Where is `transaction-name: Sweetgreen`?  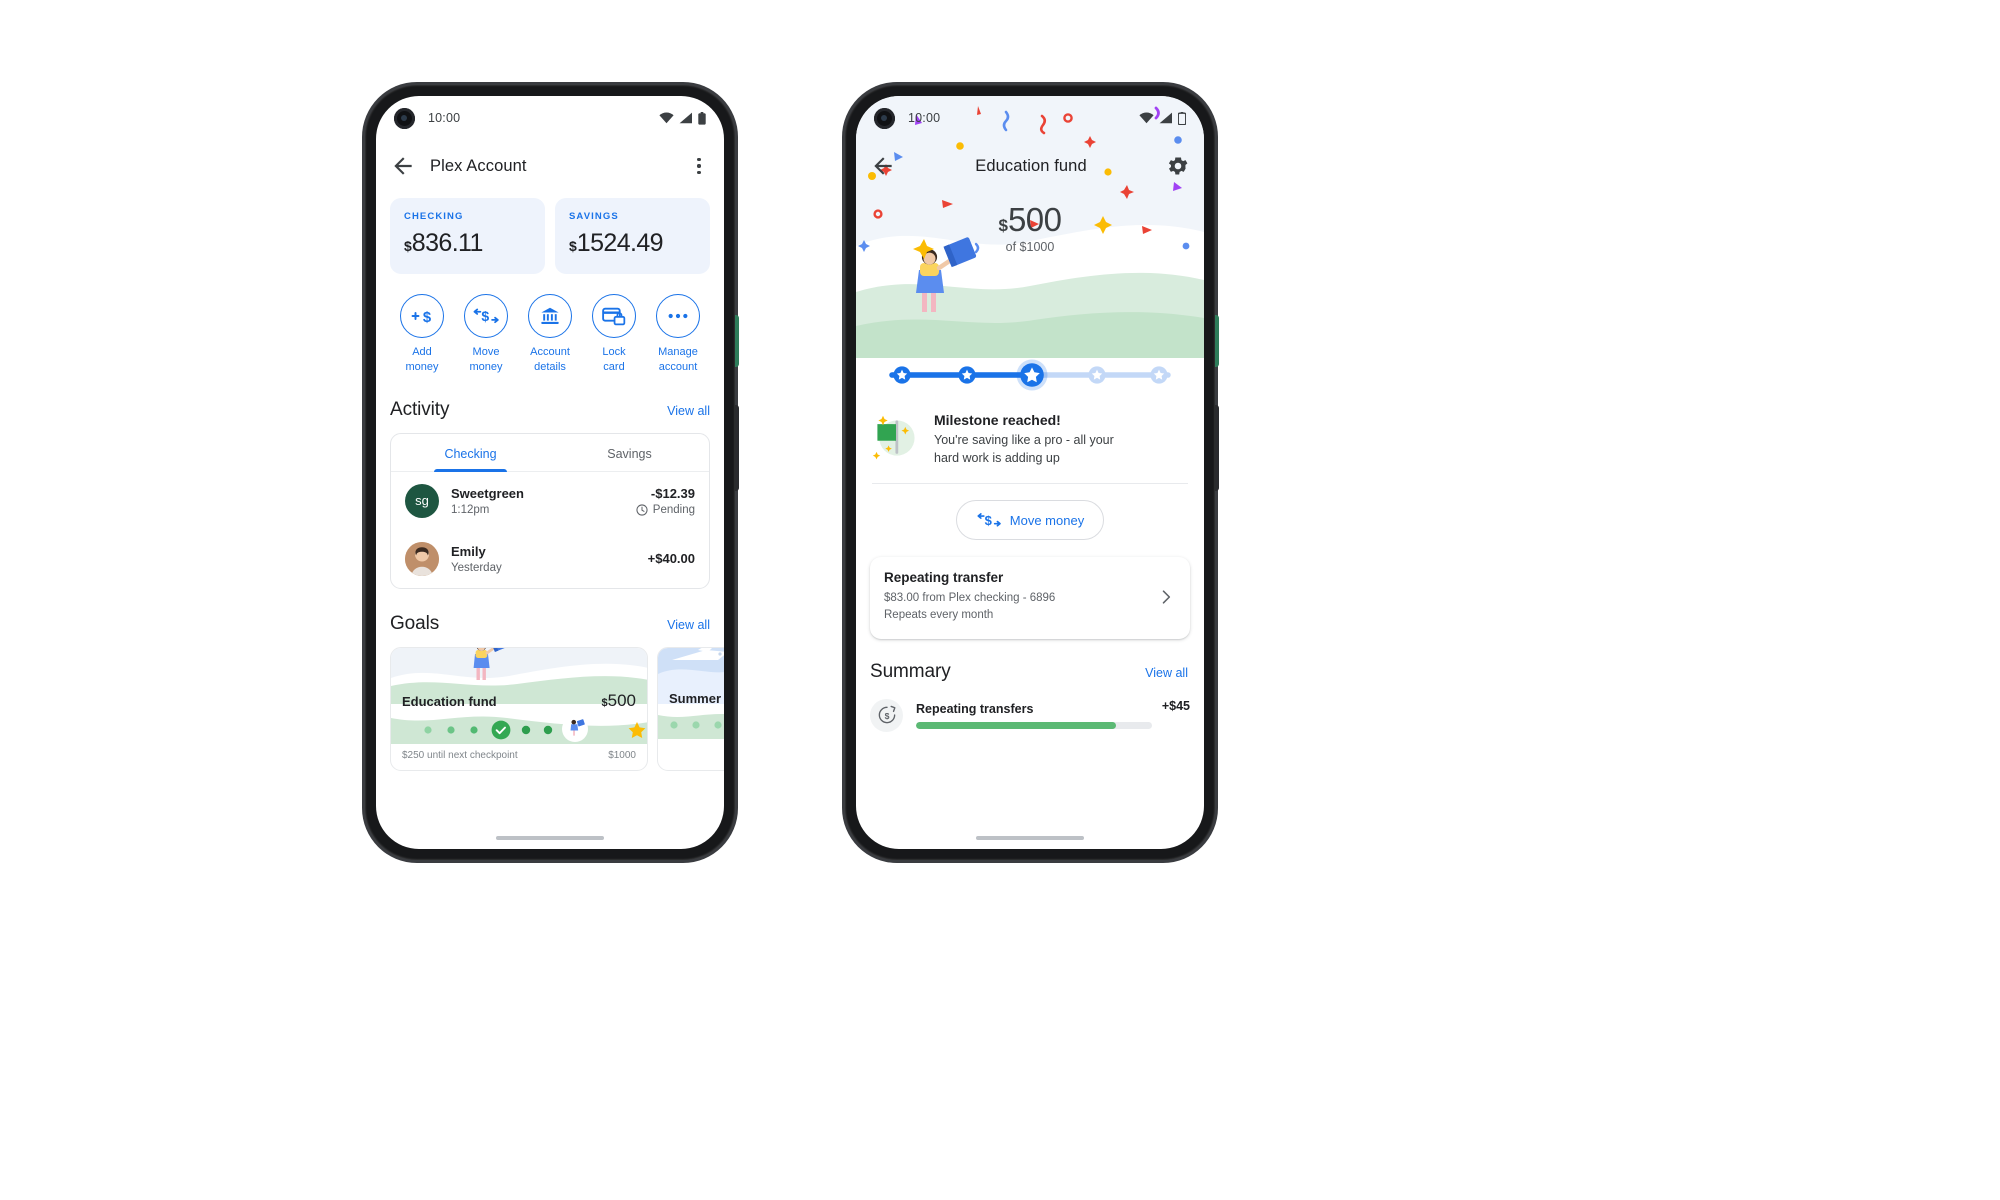
transaction-name: Sweetgreen is located at coordinates (487, 493).